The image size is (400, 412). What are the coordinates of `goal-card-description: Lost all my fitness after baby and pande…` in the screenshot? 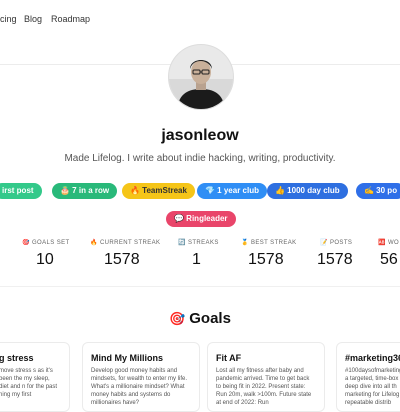 It's located at (264, 387).